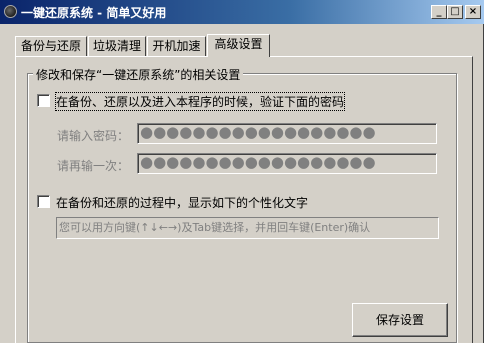 This screenshot has height=343, width=486. What do you see at coordinates (43, 201) in the screenshot?
I see `custom-text-checkbox` at bounding box center [43, 201].